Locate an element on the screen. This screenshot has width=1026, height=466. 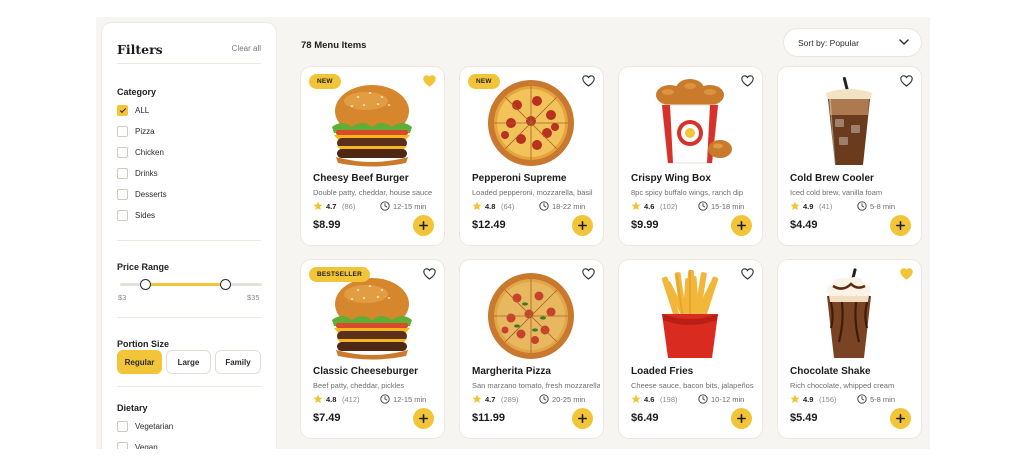
item-badge: BESTSELLER is located at coordinates (339, 274).